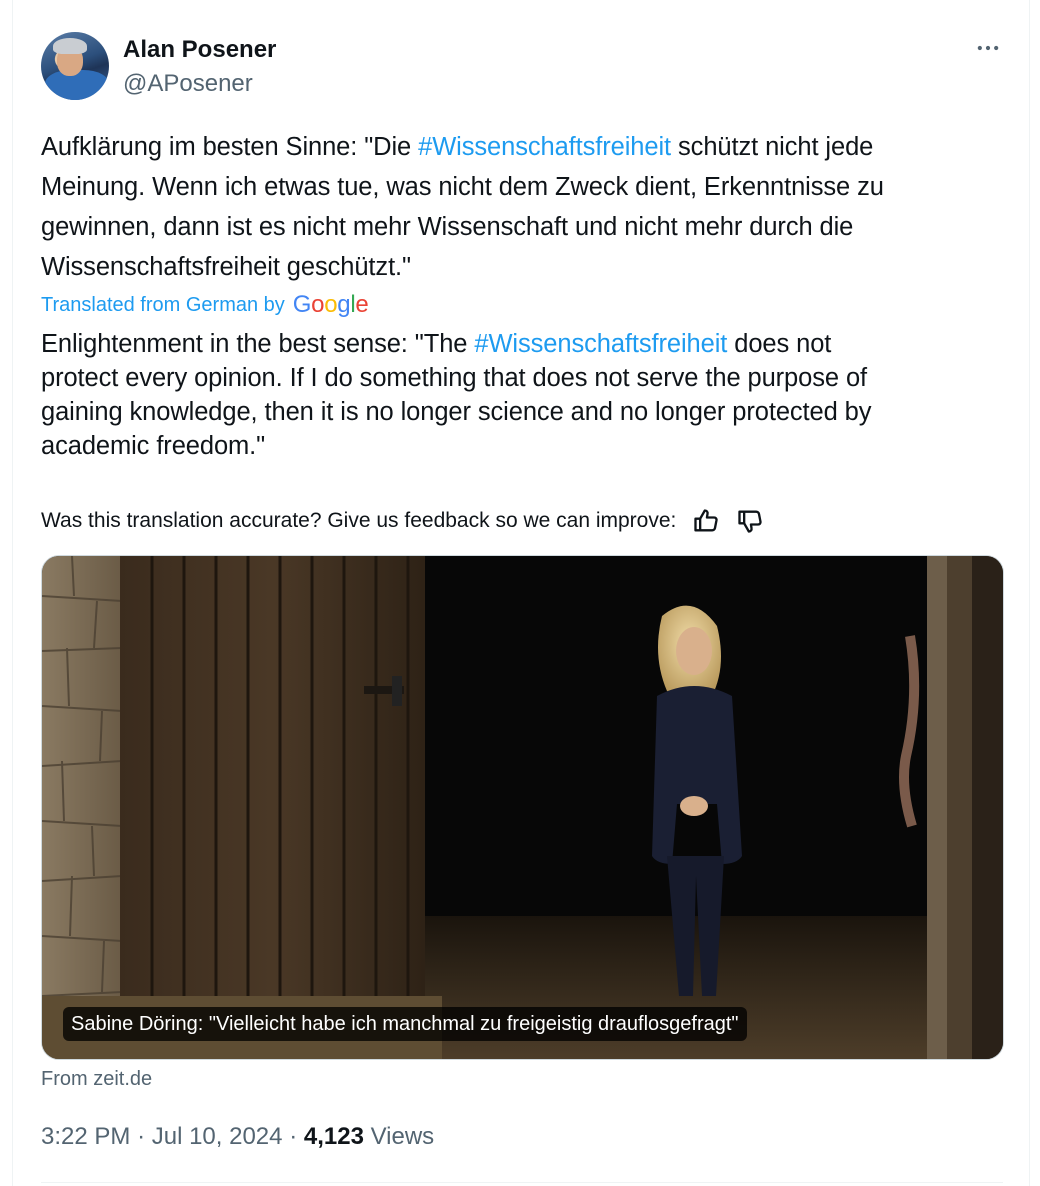 The width and height of the screenshot is (1040, 1186). I want to click on more-horizontal-icon, so click(988, 48).